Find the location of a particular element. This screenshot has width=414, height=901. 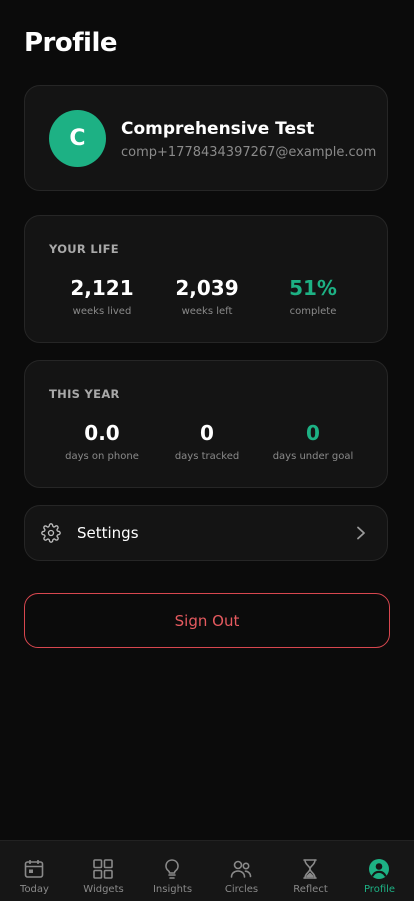

weeks-lived-stat: 2,121 weeks lived is located at coordinates (102, 295).